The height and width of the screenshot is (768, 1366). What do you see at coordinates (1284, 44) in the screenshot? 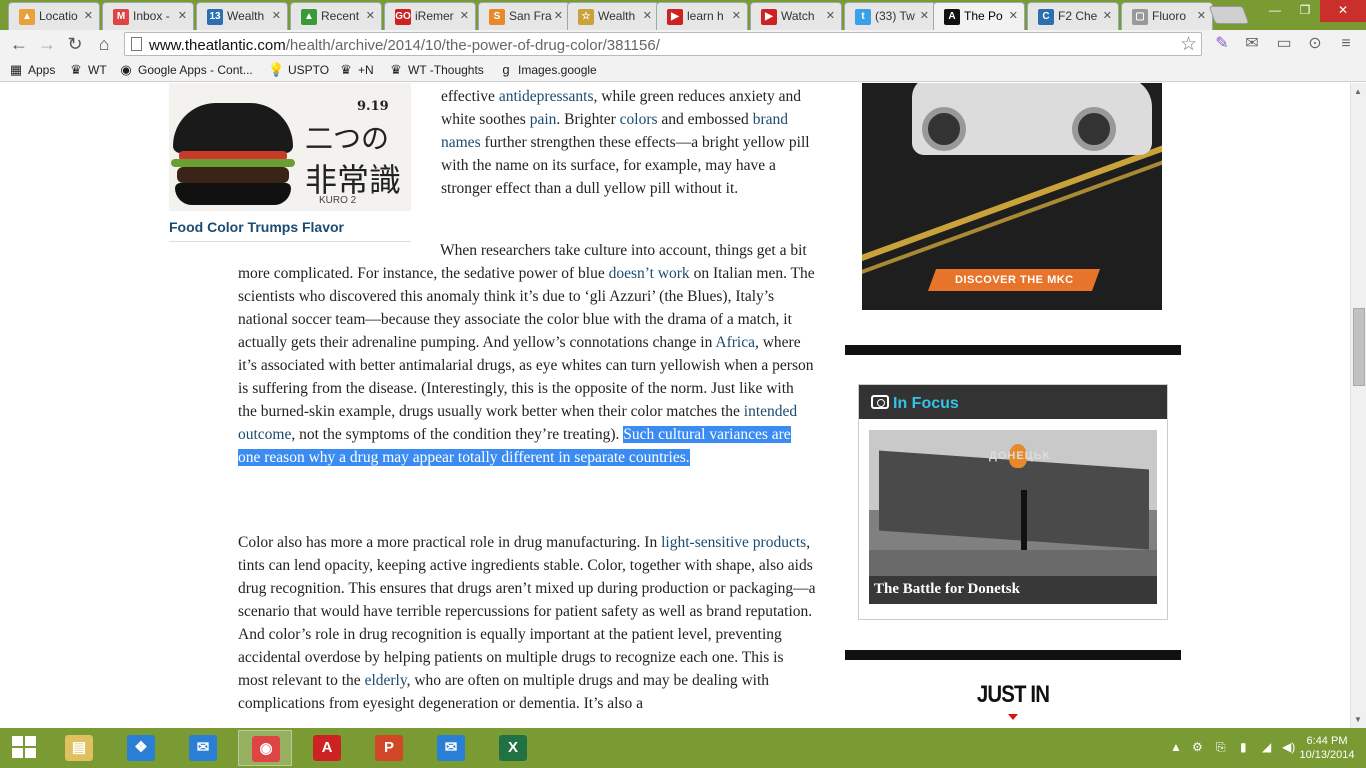
I see `cast-icon: ▭` at bounding box center [1284, 44].